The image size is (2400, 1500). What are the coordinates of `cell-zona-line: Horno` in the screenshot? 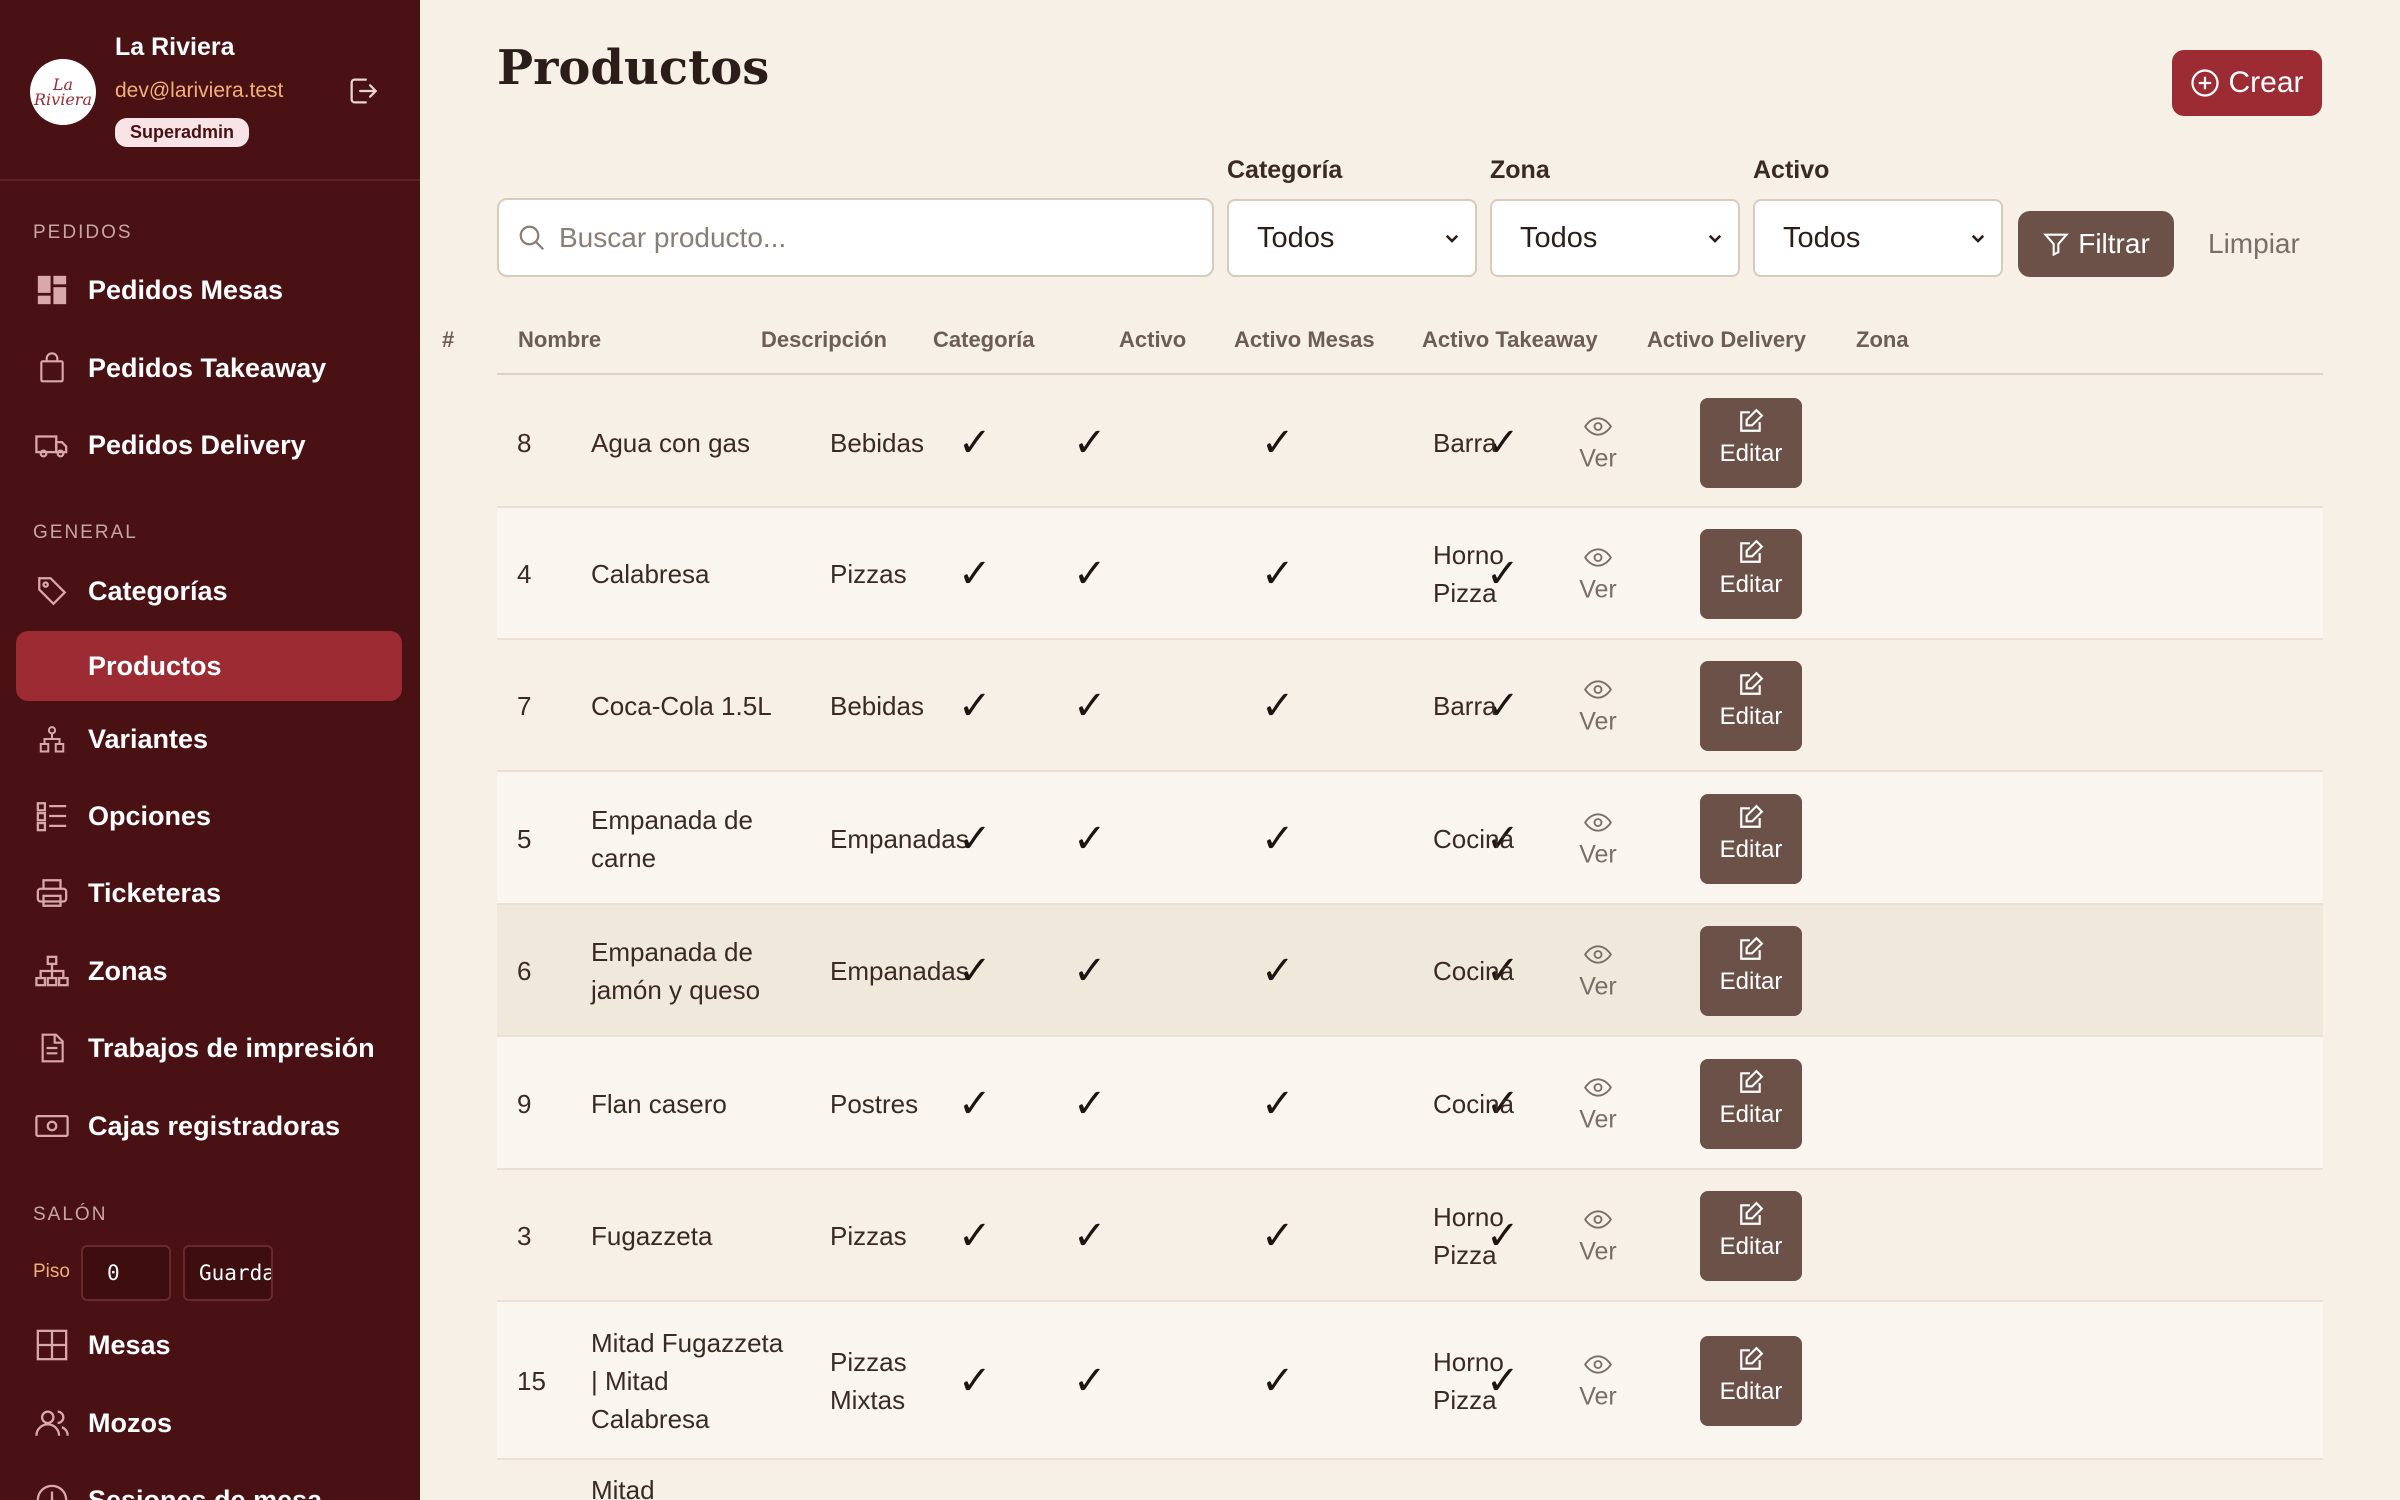 It's located at (1468, 1217).